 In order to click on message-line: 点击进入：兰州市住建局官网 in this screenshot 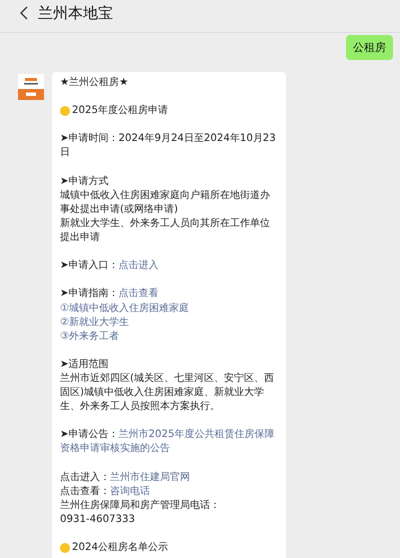, I will do `click(125, 477)`.